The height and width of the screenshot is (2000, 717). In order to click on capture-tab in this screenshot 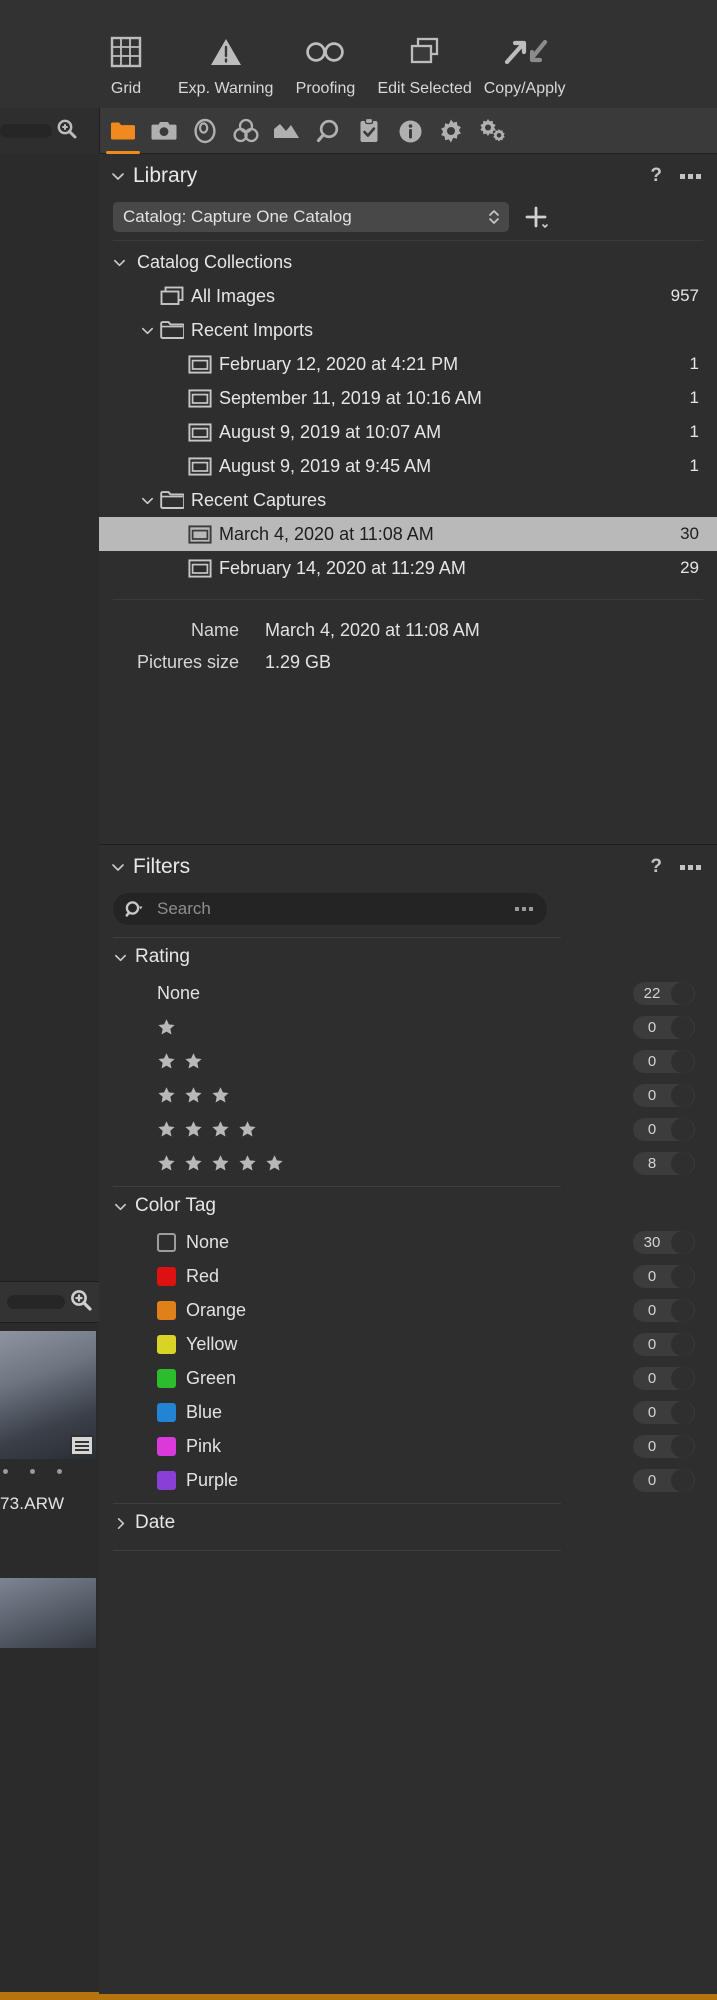, I will do `click(164, 131)`.